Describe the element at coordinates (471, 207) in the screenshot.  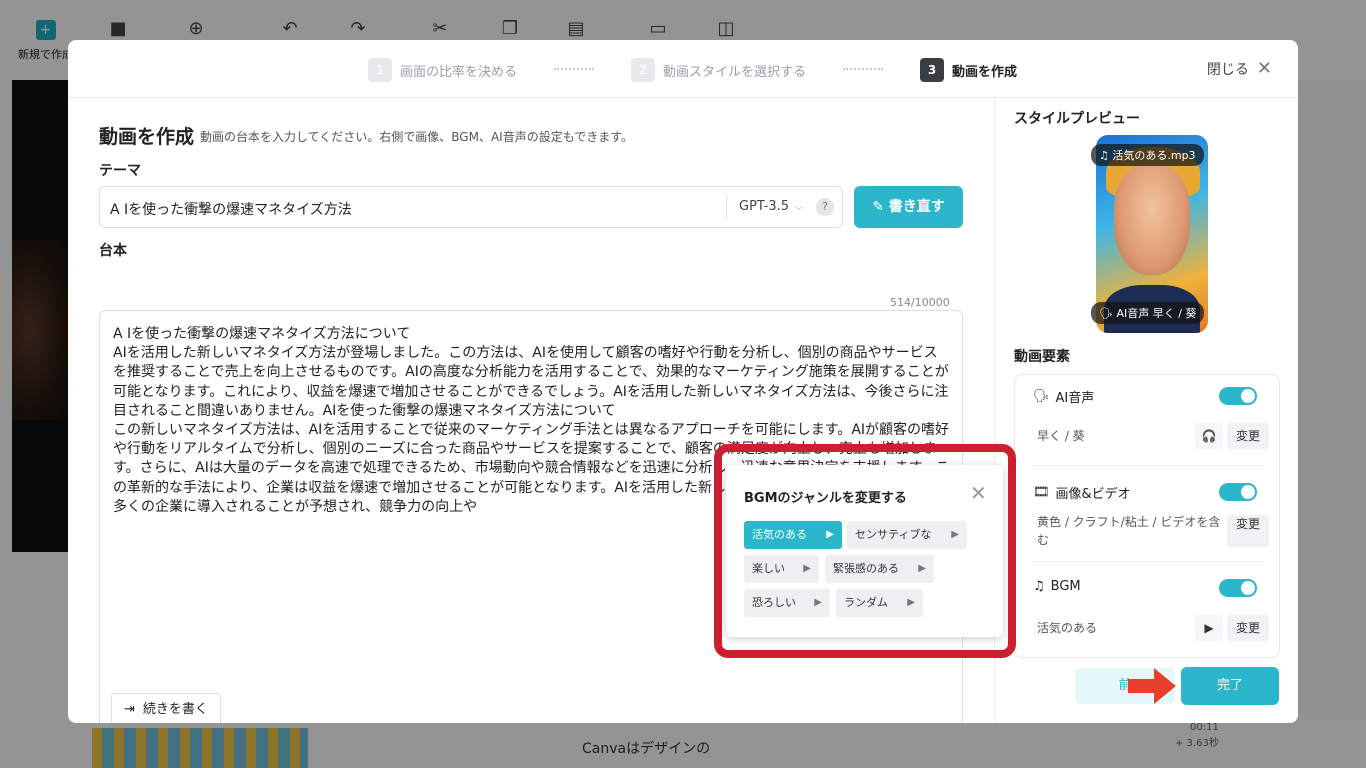
I see `theme-input: A Iを使った衝撃の爆速マネタイズ方法 GPT-3.5 ⌵ ?` at that location.